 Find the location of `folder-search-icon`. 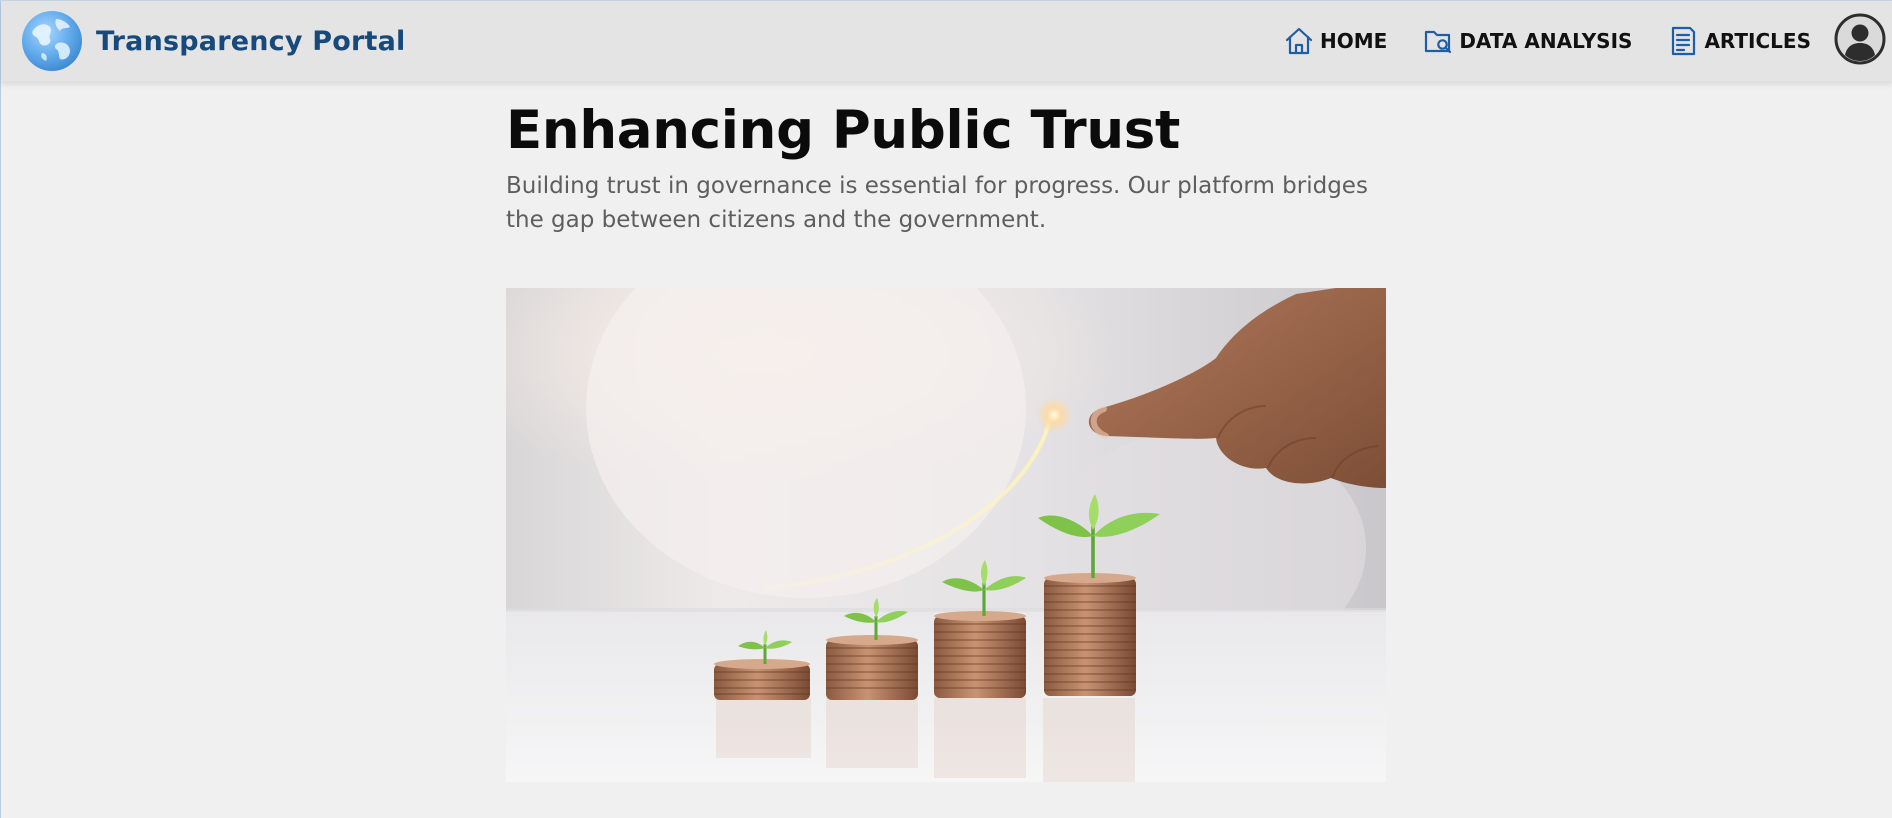

folder-search-icon is located at coordinates (1438, 42).